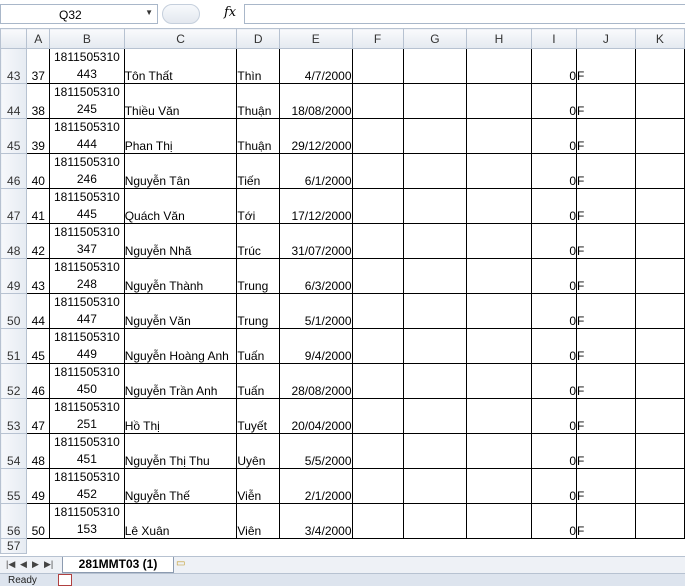  I want to click on cell-birth-date: 31/07/2000, so click(316, 241).